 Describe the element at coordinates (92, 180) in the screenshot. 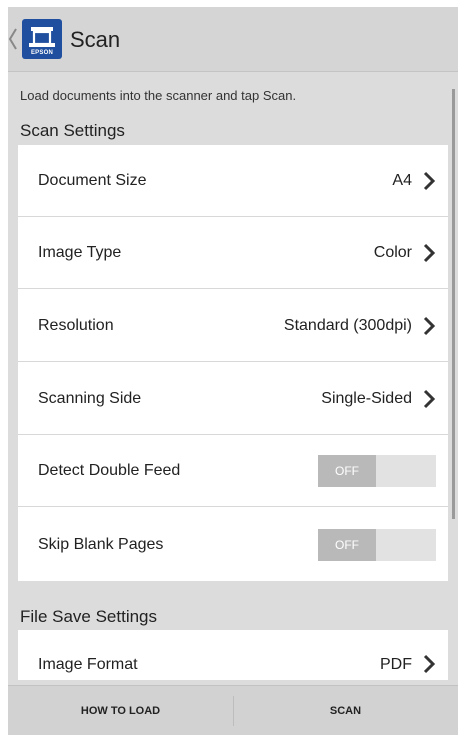

I see `setting-label: Document Size` at that location.